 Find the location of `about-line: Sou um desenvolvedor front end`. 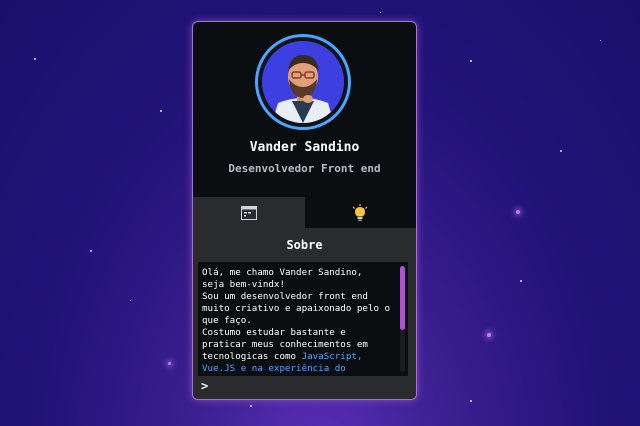

about-line: Sou um desenvolvedor front end is located at coordinates (285, 296).